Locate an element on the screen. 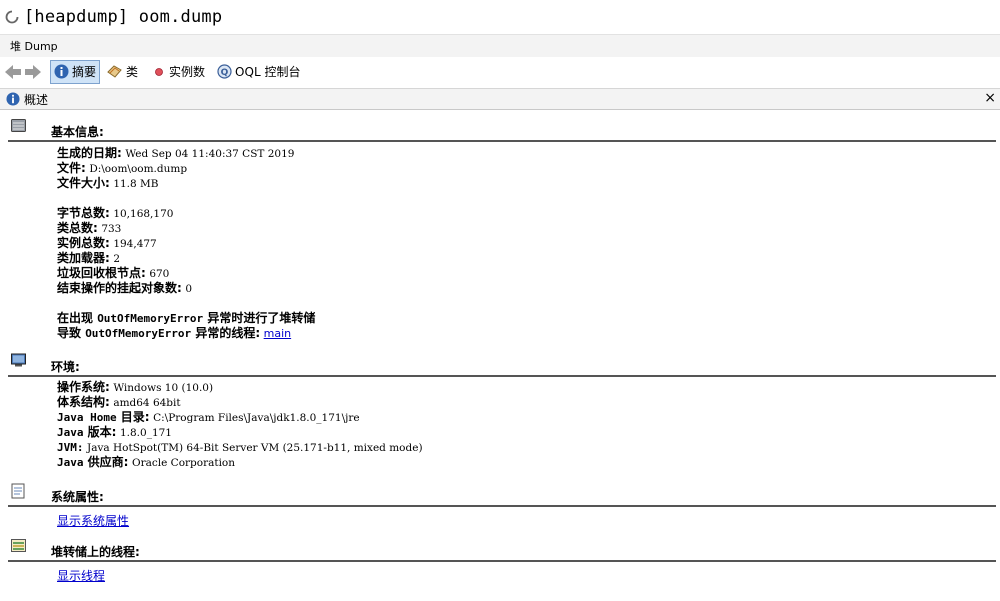 Image resolution: width=1000 pixels, height=601 pixels. classes-icon is located at coordinates (114, 71).